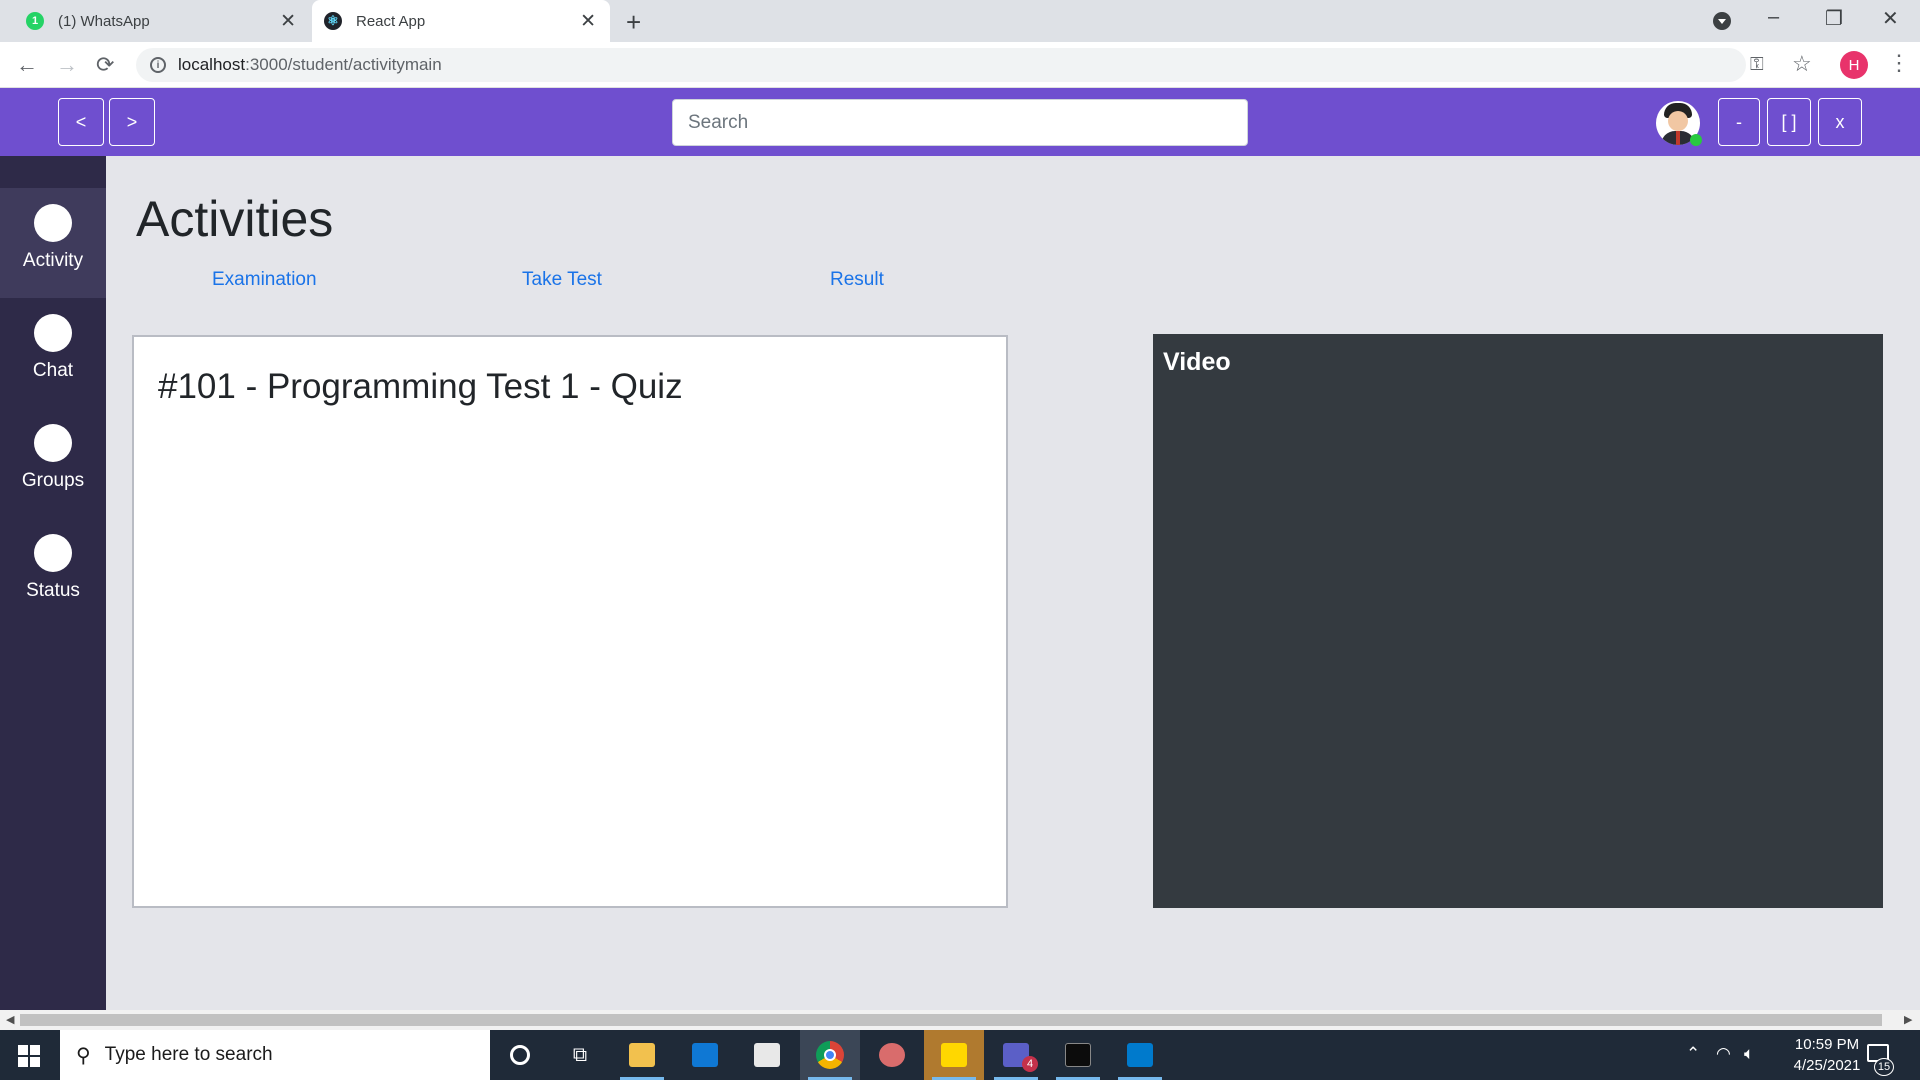 Image resolution: width=1920 pixels, height=1080 pixels. What do you see at coordinates (633, 22) in the screenshot?
I see `new-tab-button: +` at bounding box center [633, 22].